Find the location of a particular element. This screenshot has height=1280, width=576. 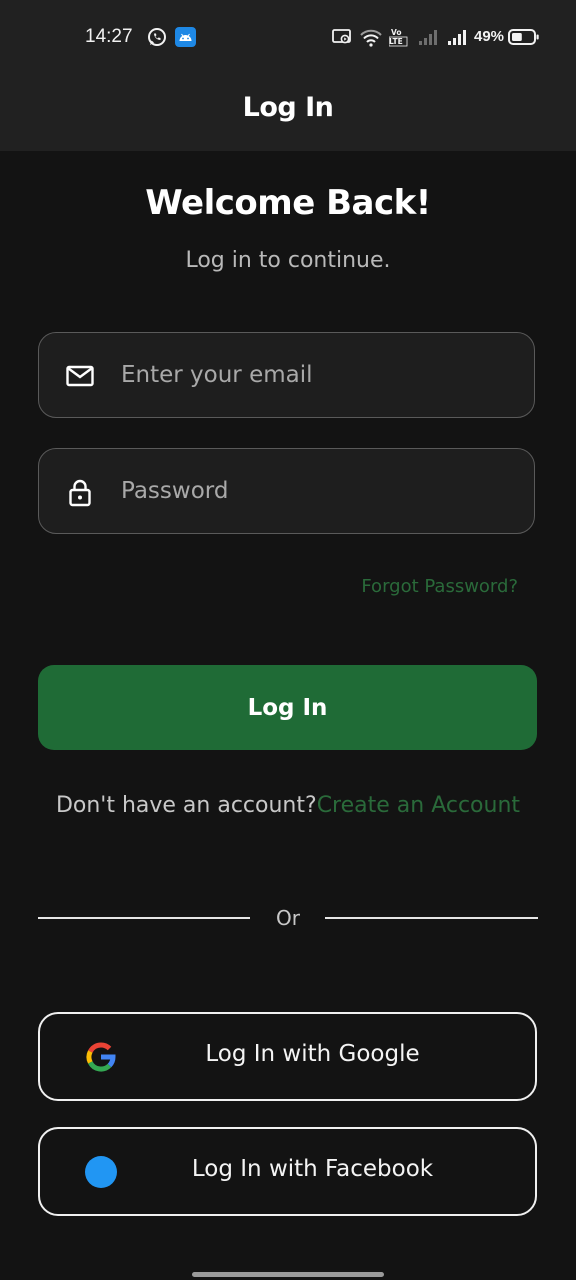

volte-icon: Vo LTE is located at coordinates (398, 37).